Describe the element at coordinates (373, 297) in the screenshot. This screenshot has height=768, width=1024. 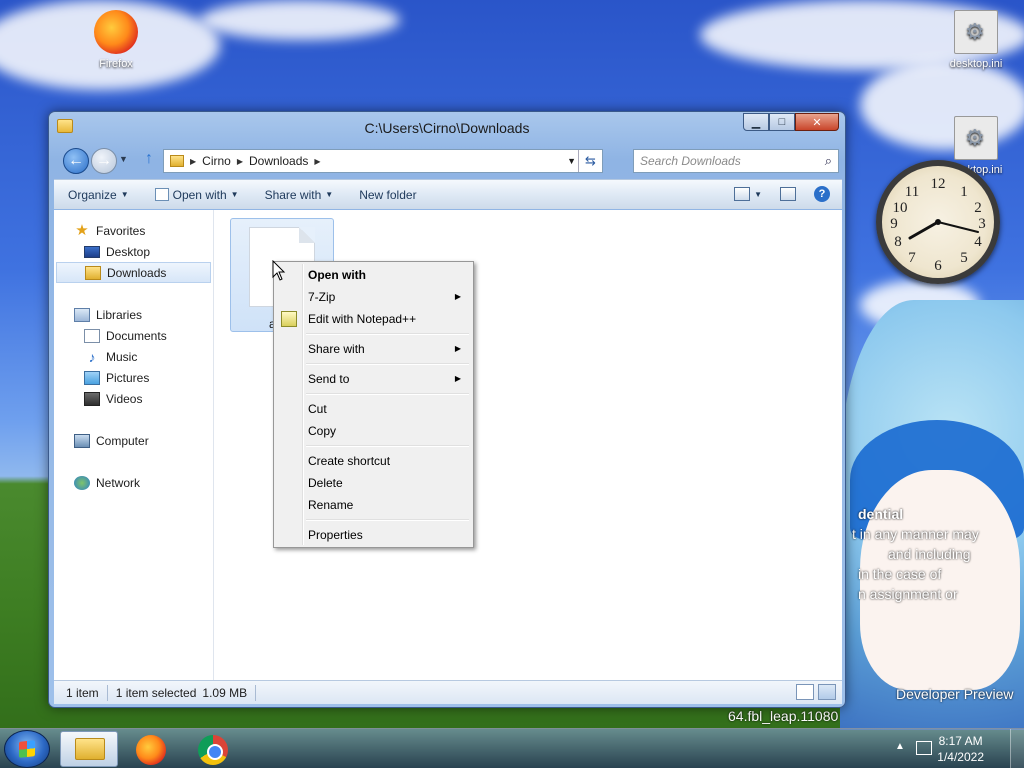
I see `menu-item-7zip: 7-Zip ▶` at that location.